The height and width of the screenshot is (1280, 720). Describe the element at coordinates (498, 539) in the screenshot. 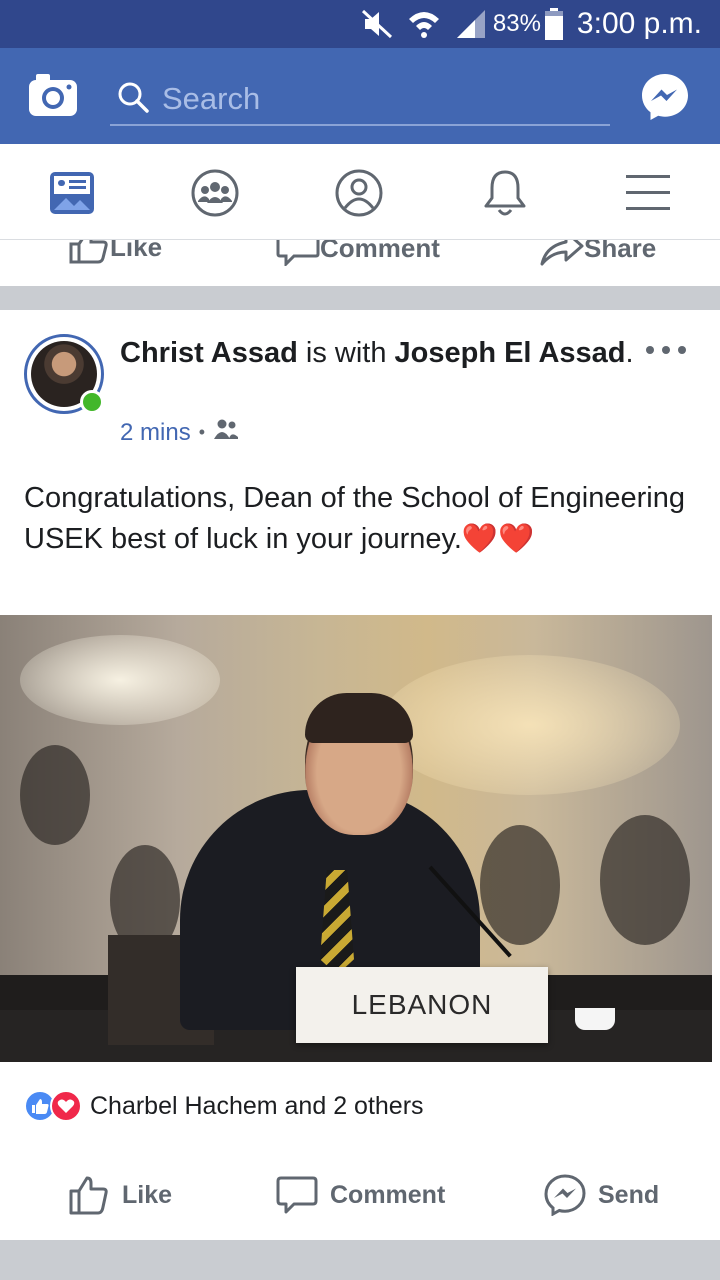

I see `heart-emojis: ❤️❤️` at that location.